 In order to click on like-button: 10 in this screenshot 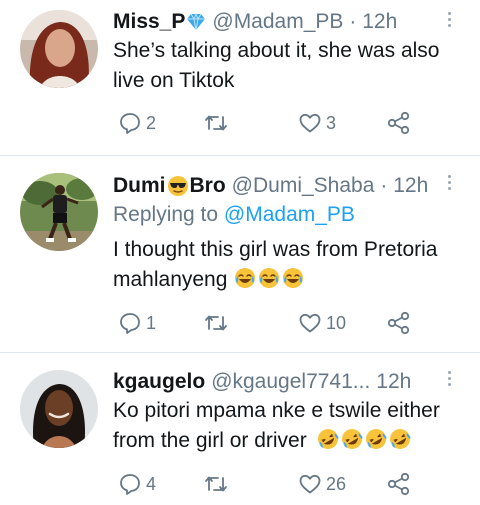, I will do `click(322, 323)`.